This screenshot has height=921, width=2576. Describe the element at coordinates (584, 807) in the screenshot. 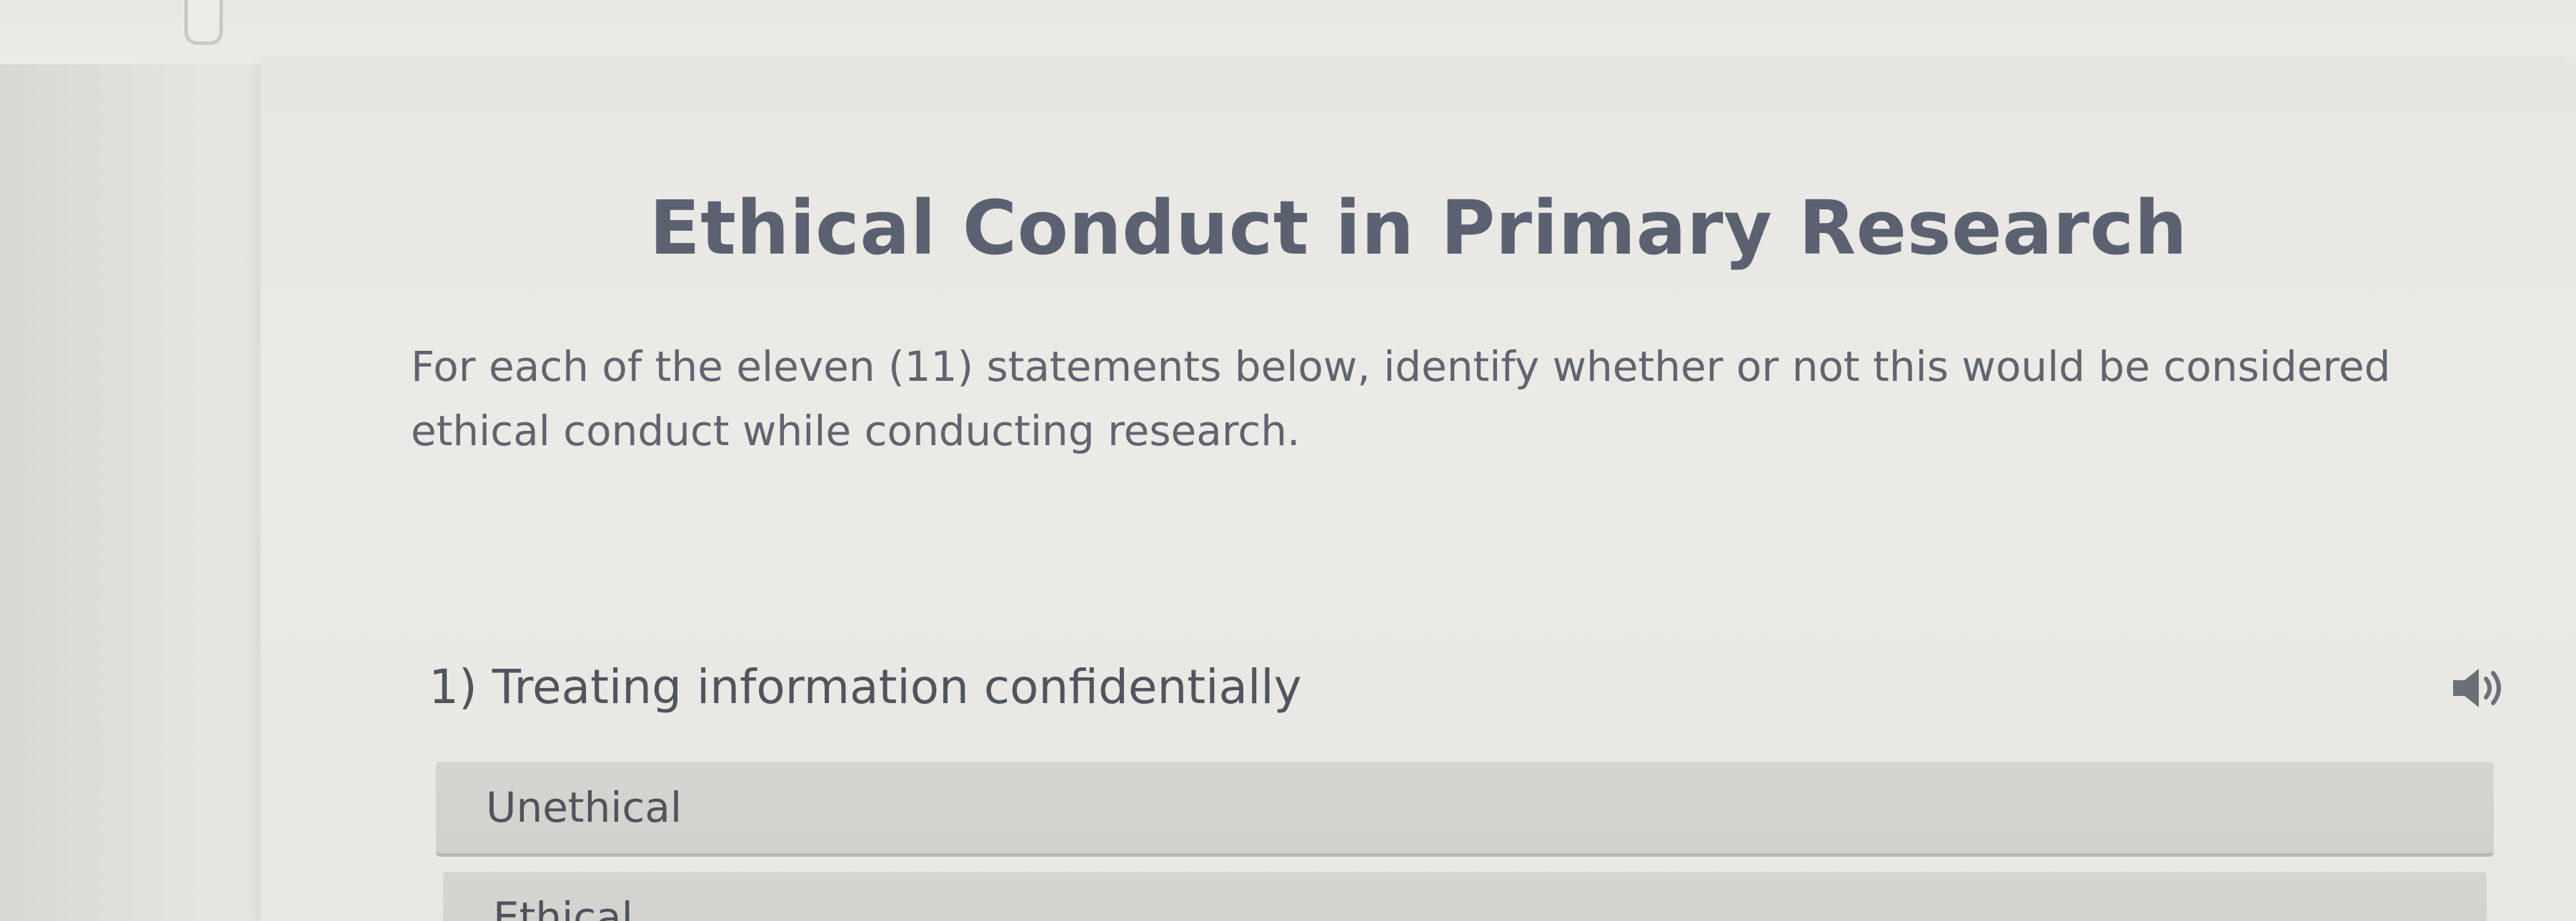

I see `answer-option-label: Unethical` at that location.